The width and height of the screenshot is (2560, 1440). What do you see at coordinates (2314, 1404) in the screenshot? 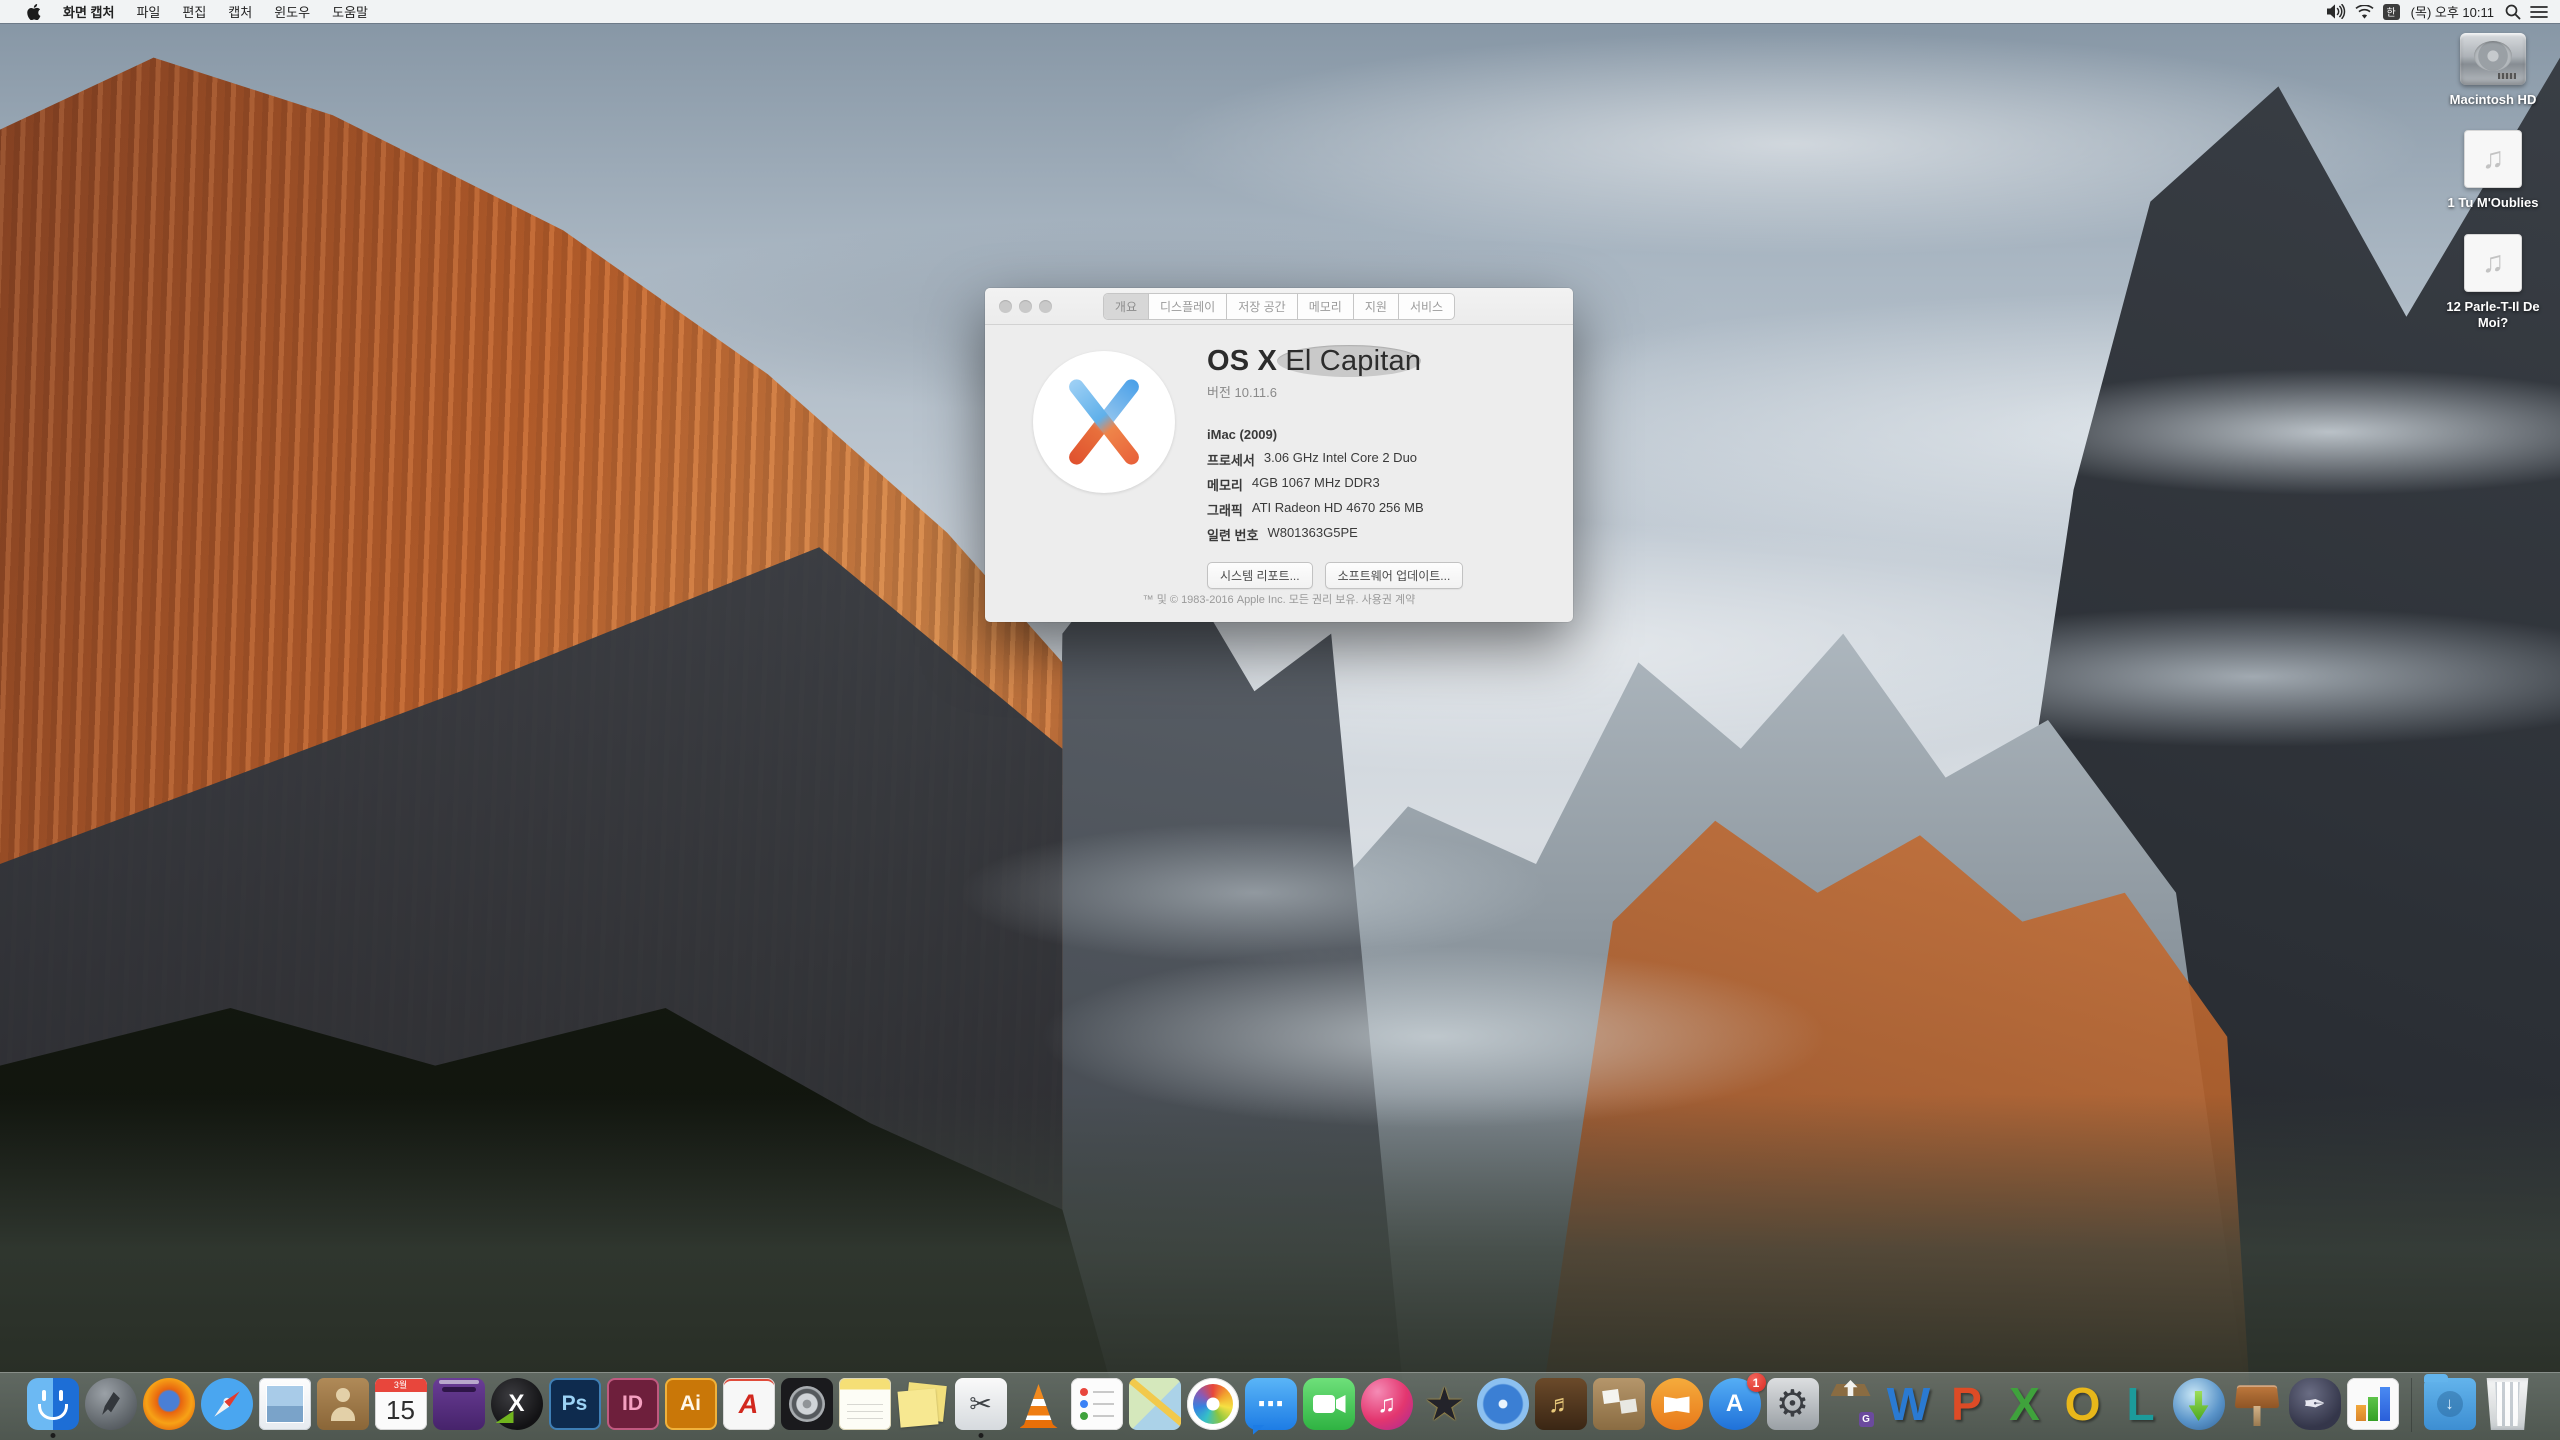
I see `dock-pages: ✒` at bounding box center [2314, 1404].